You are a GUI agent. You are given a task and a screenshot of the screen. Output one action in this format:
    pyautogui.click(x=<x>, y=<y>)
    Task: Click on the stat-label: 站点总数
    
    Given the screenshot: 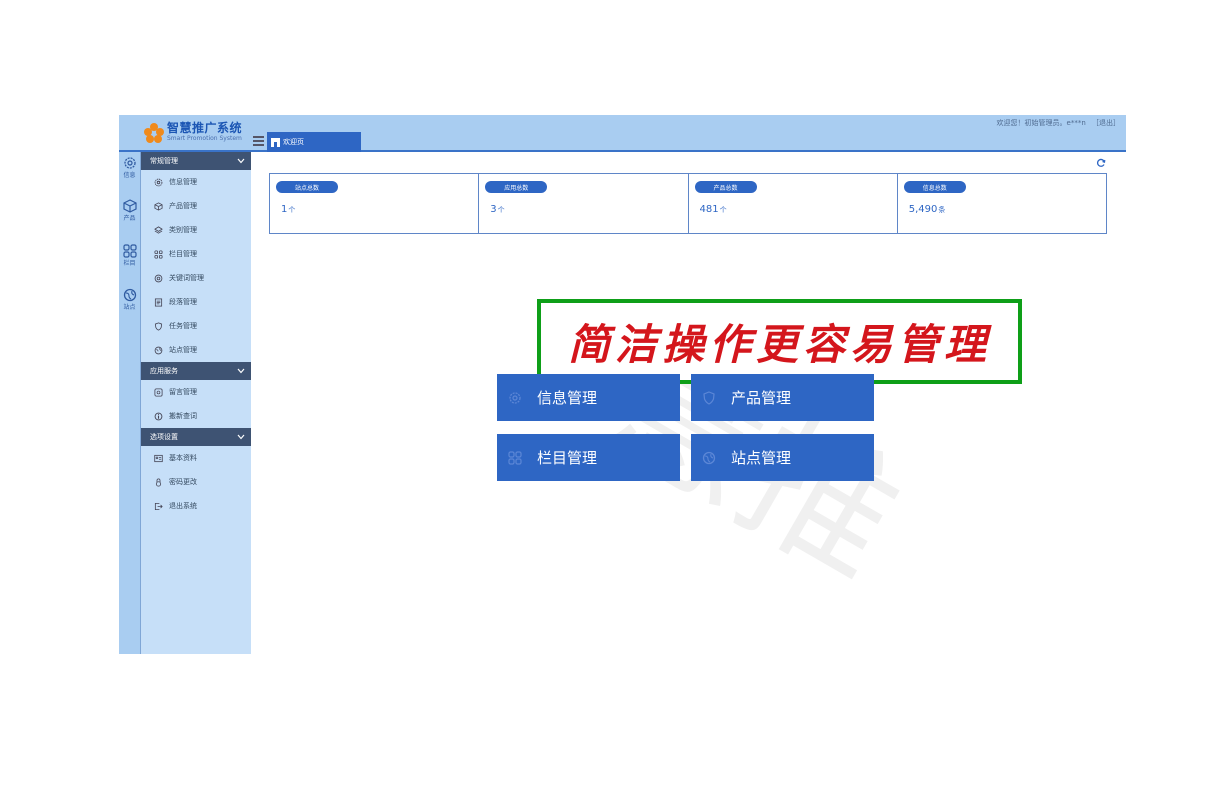 What is the action you would take?
    pyautogui.click(x=307, y=187)
    